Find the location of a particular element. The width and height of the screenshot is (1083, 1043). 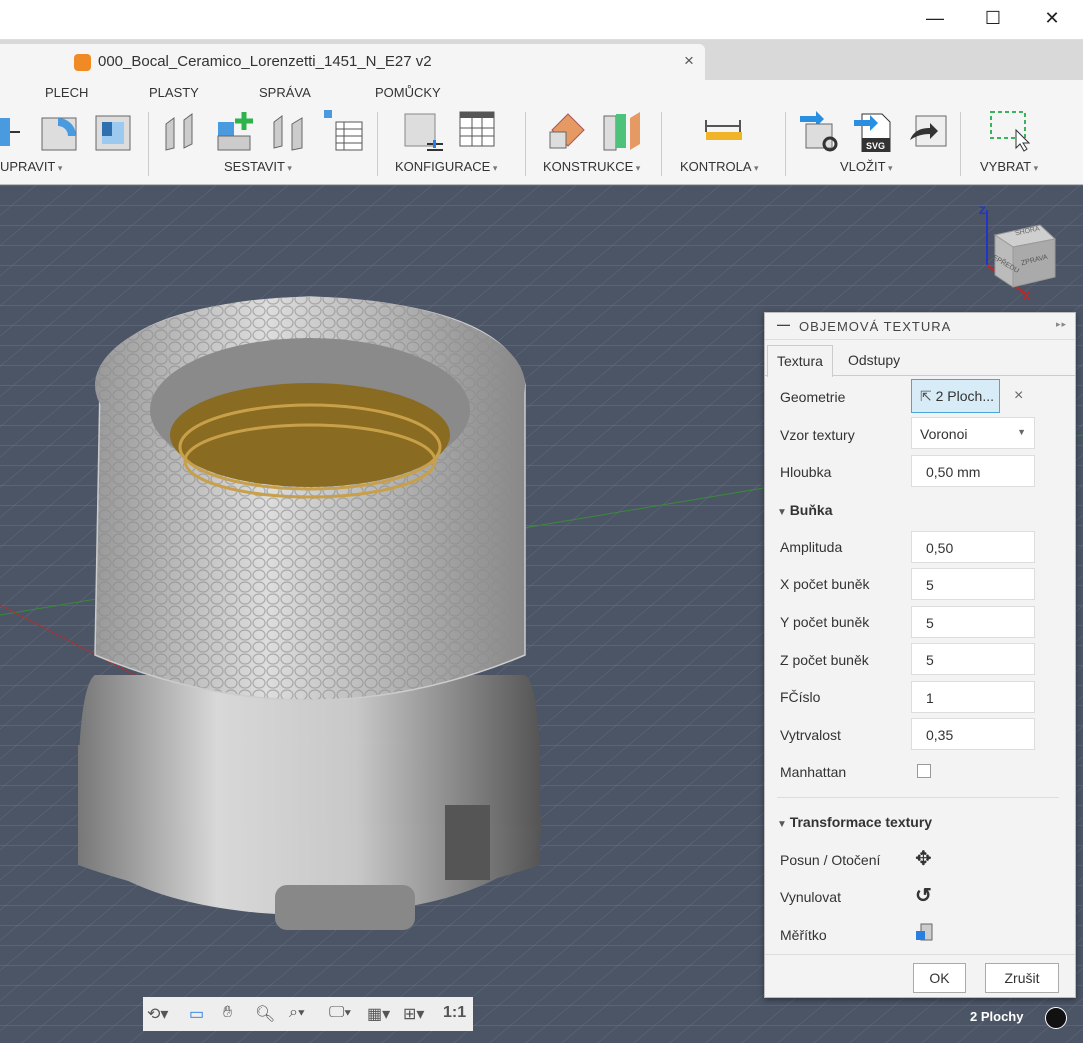

view-cube: Z X SHORA ZEPŘEDU ZPRAVA is located at coordinates (1025, 255).